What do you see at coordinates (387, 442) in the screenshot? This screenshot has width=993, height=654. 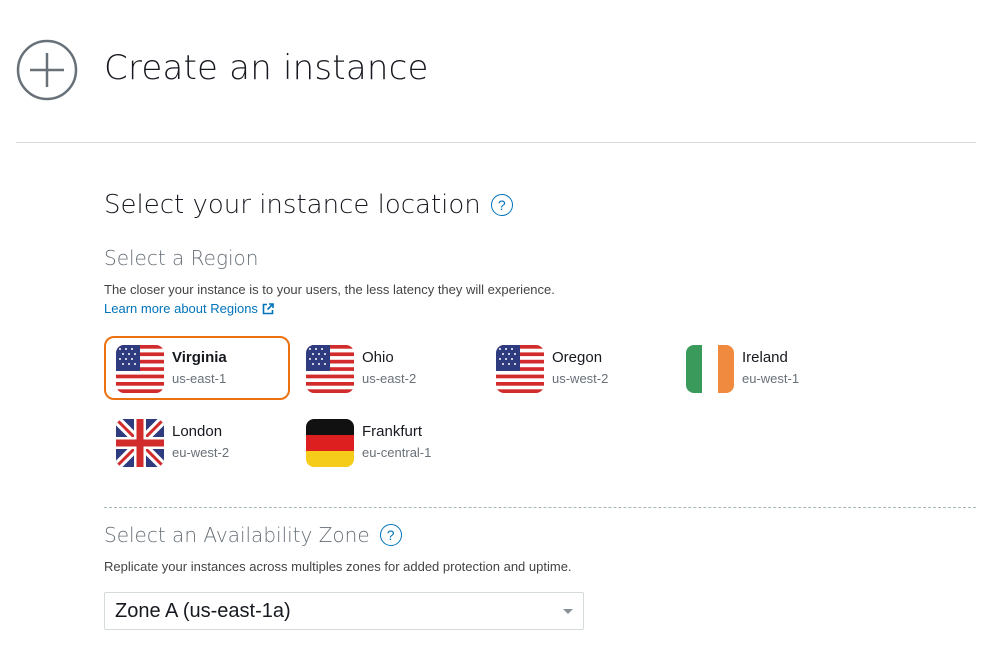 I see `region-card-frankfurt: Frankfurt eu-central-1` at bounding box center [387, 442].